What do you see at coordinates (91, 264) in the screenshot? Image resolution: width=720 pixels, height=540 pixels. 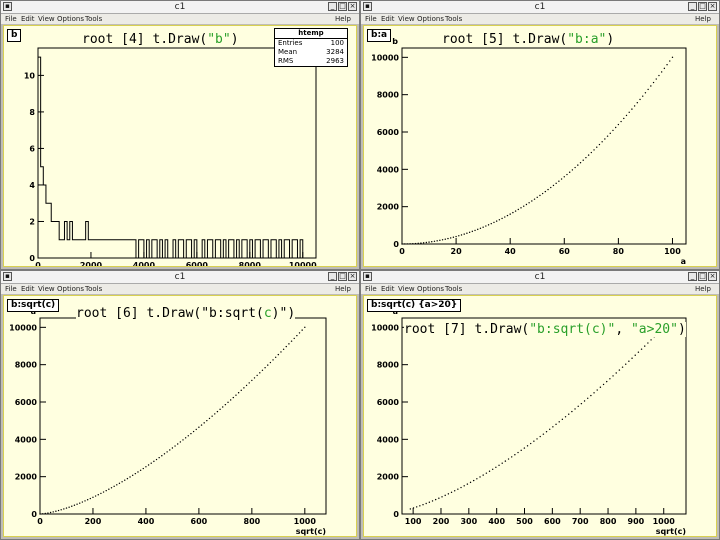 I see `x-tick-label: 2000` at bounding box center [91, 264].